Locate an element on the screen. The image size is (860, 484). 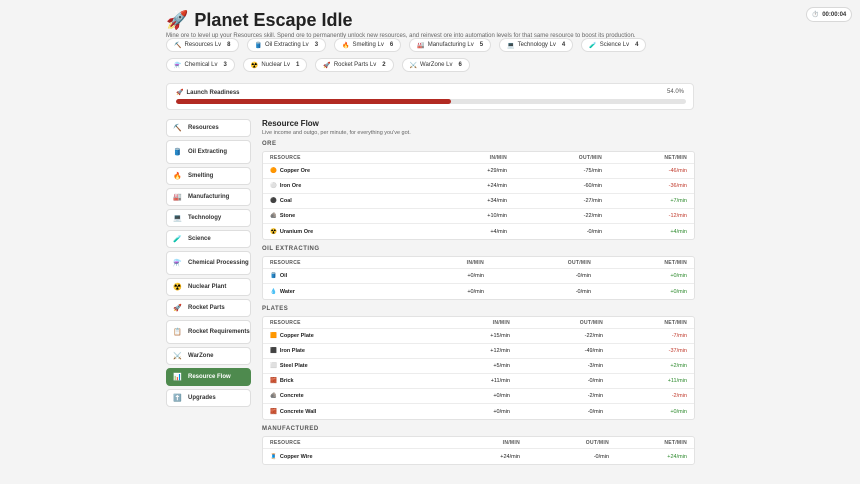
sidebar-item-label: Resources is located at coordinates (203, 127).